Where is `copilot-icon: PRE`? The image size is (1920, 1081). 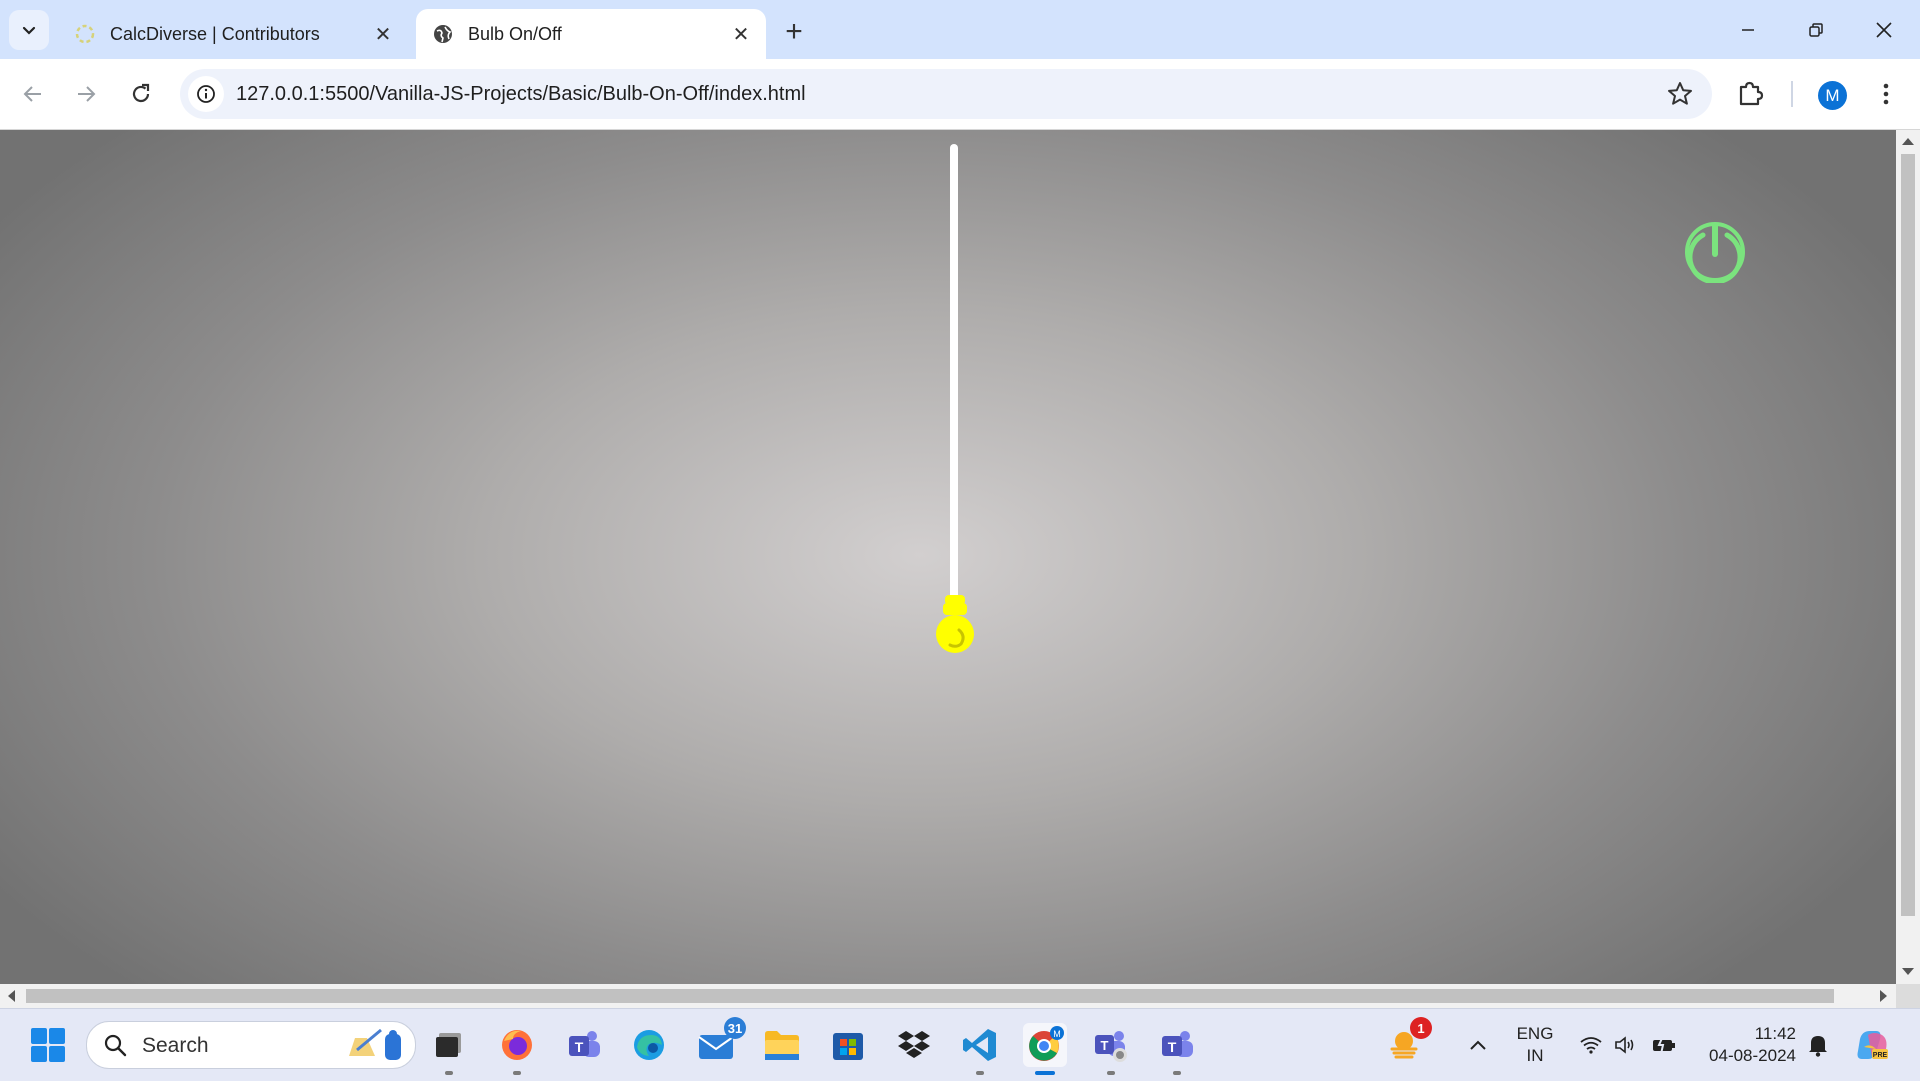 copilot-icon: PRE is located at coordinates (1872, 1045).